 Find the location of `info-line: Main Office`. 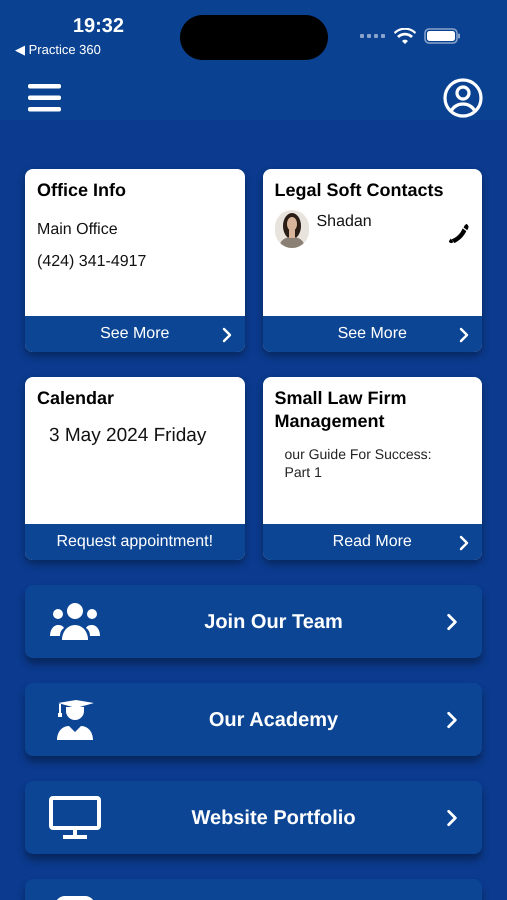

info-line: Main Office is located at coordinates (78, 230).